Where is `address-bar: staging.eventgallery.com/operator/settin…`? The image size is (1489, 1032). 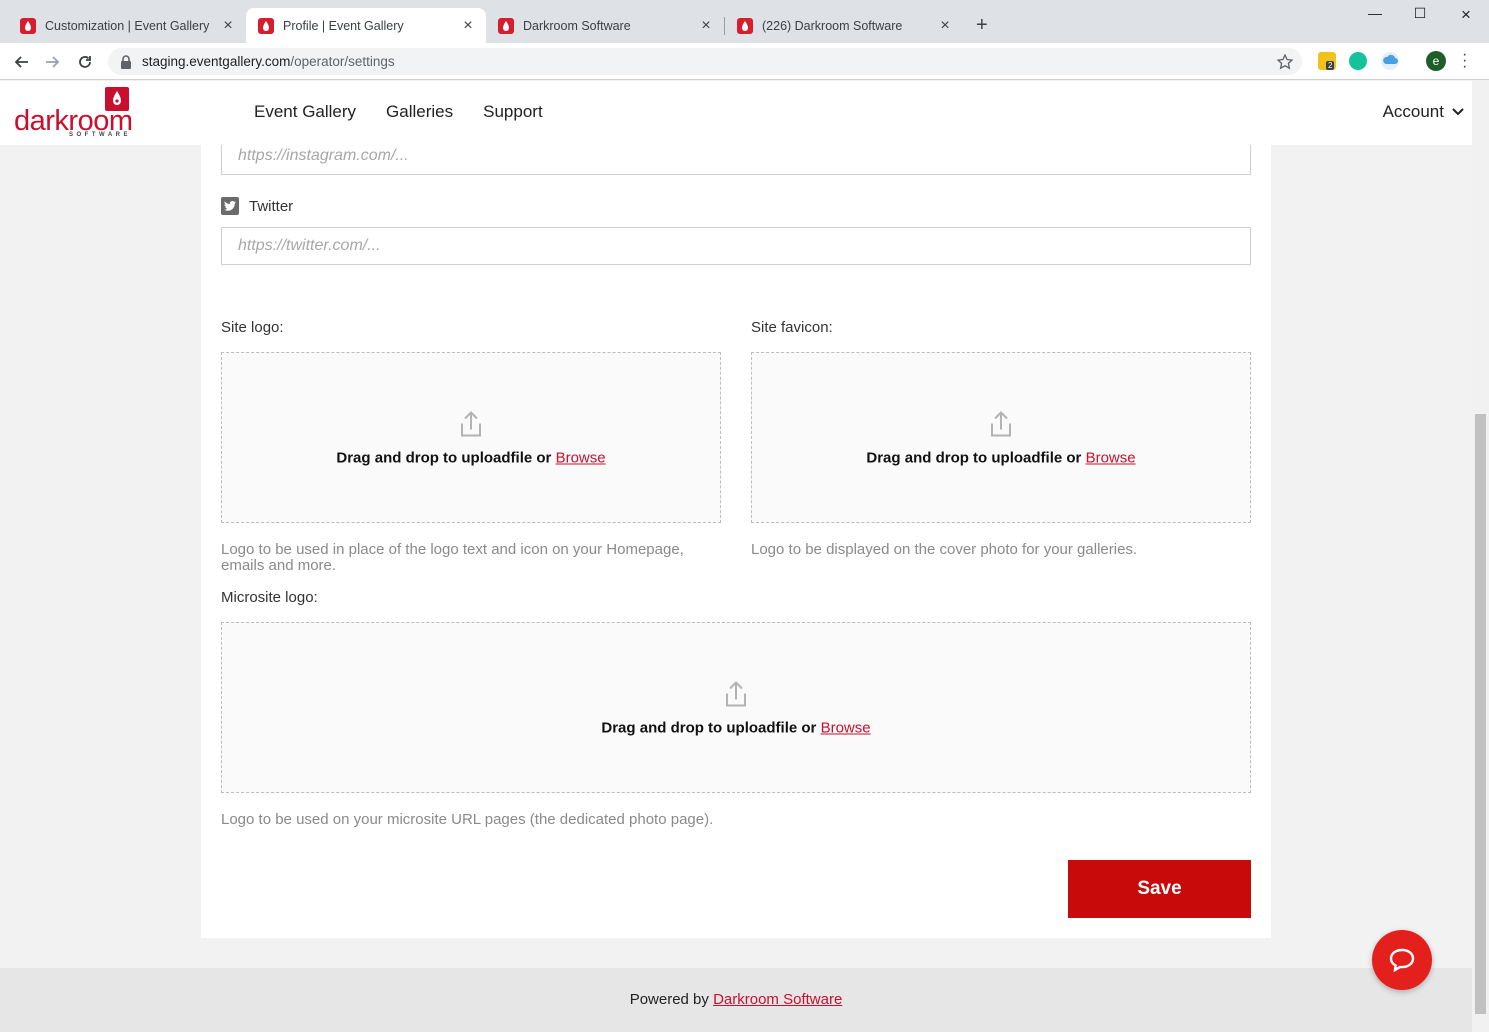
address-bar: staging.eventgallery.com/operator/settin… is located at coordinates (705, 61).